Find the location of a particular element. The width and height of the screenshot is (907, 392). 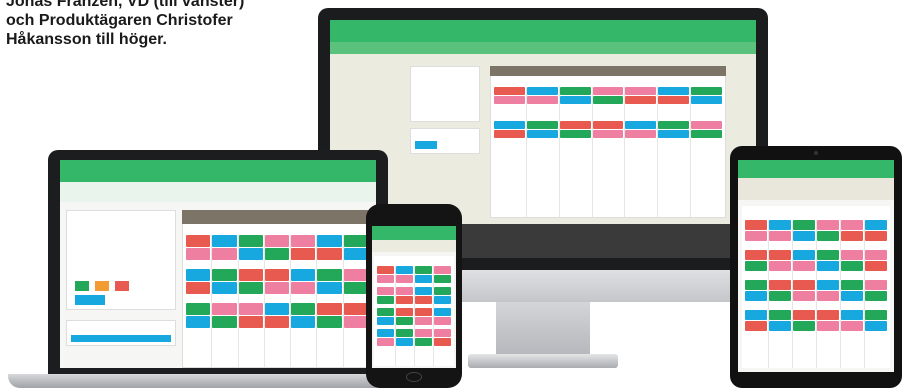

phone-screen is located at coordinates (414, 297).